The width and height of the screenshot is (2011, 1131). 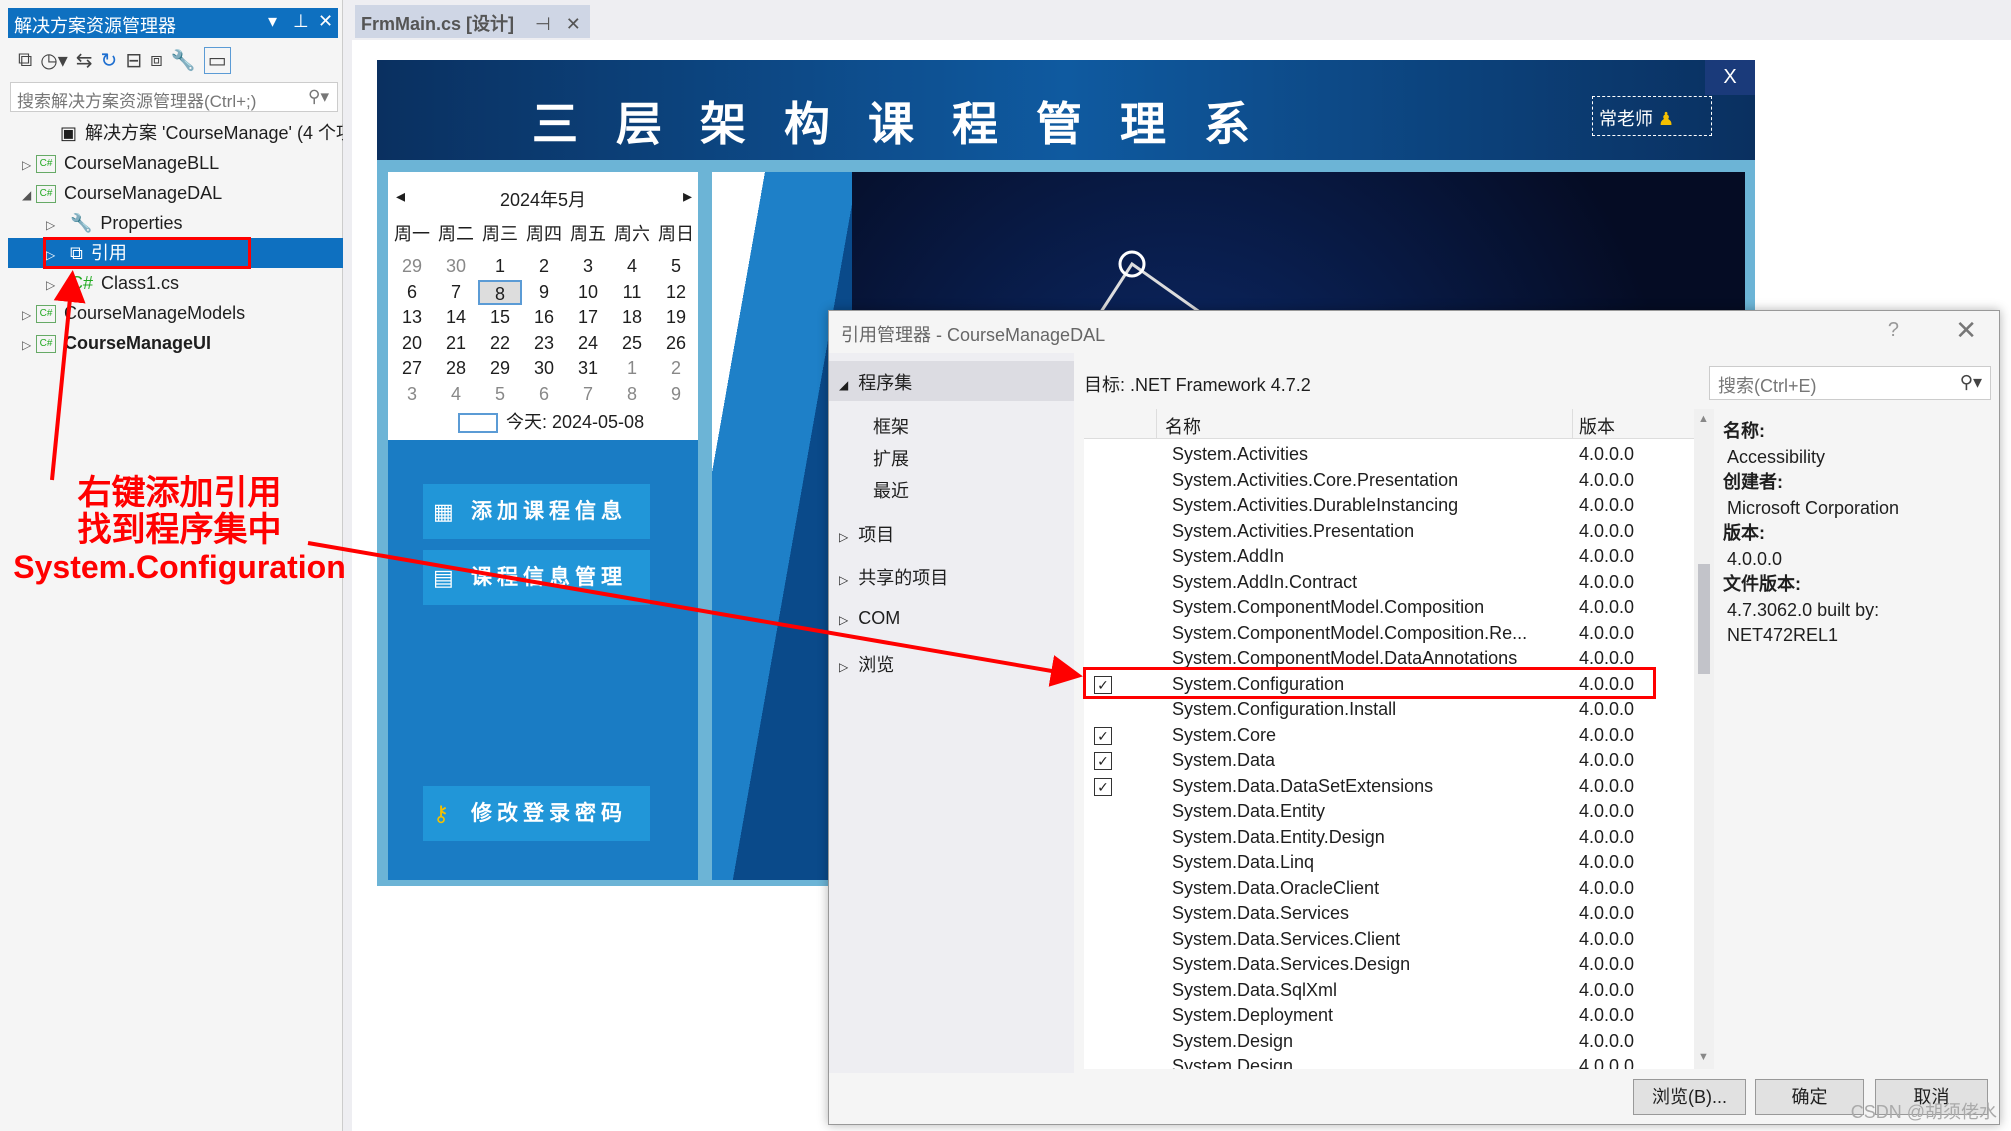 What do you see at coordinates (412, 368) in the screenshot?
I see `calendar-day: 27` at bounding box center [412, 368].